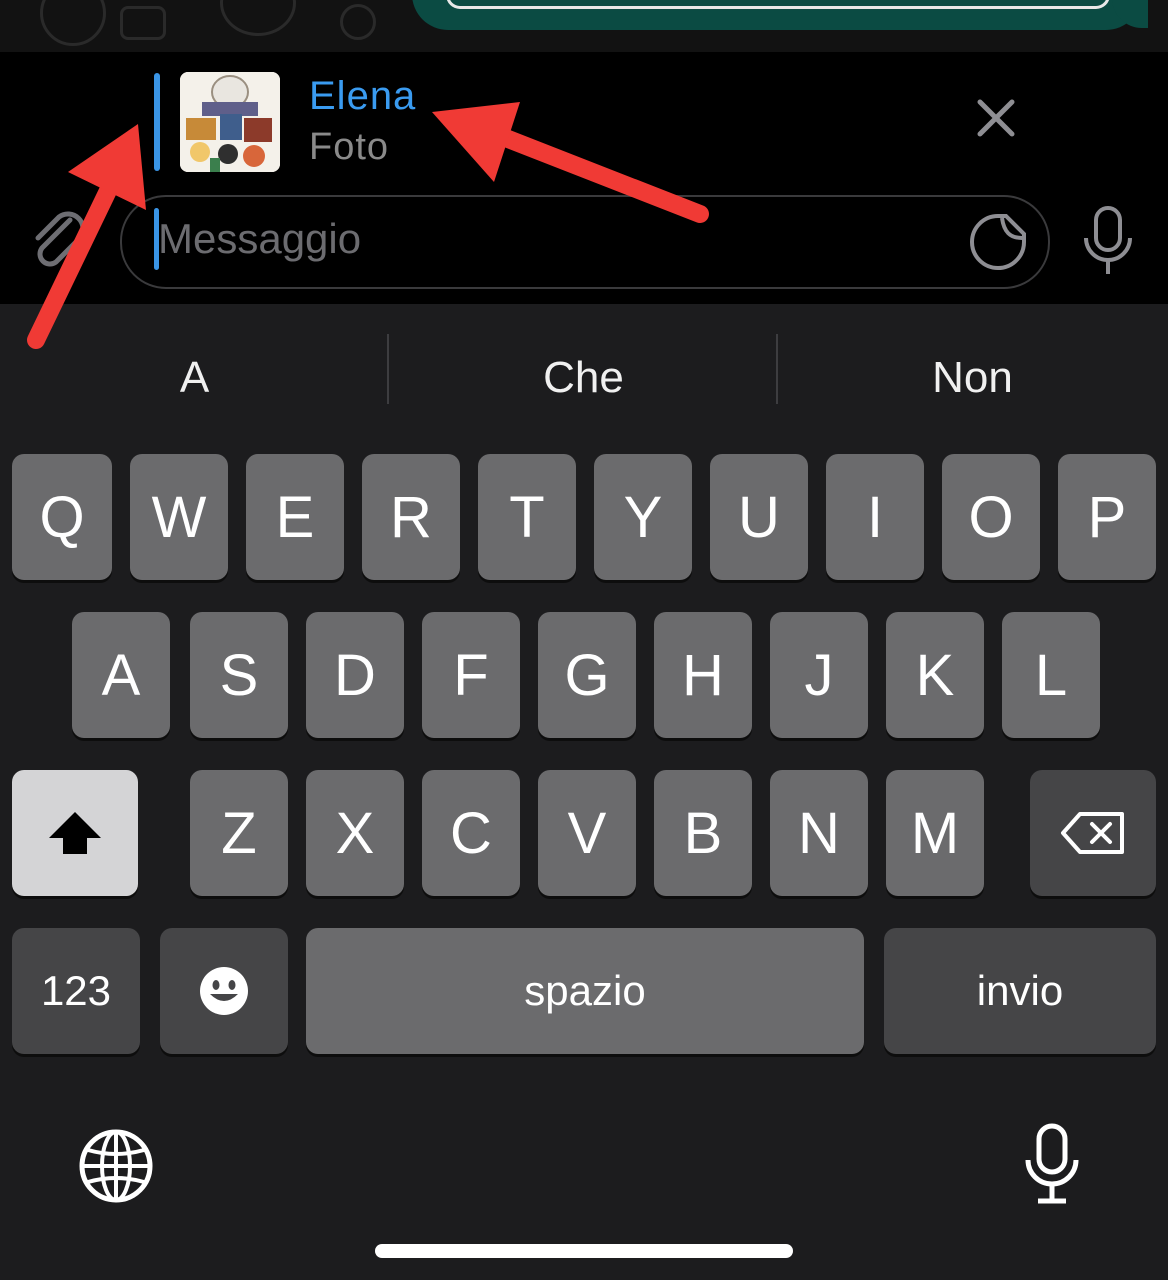  I want to click on annotation-arrows, so click(368, 225).